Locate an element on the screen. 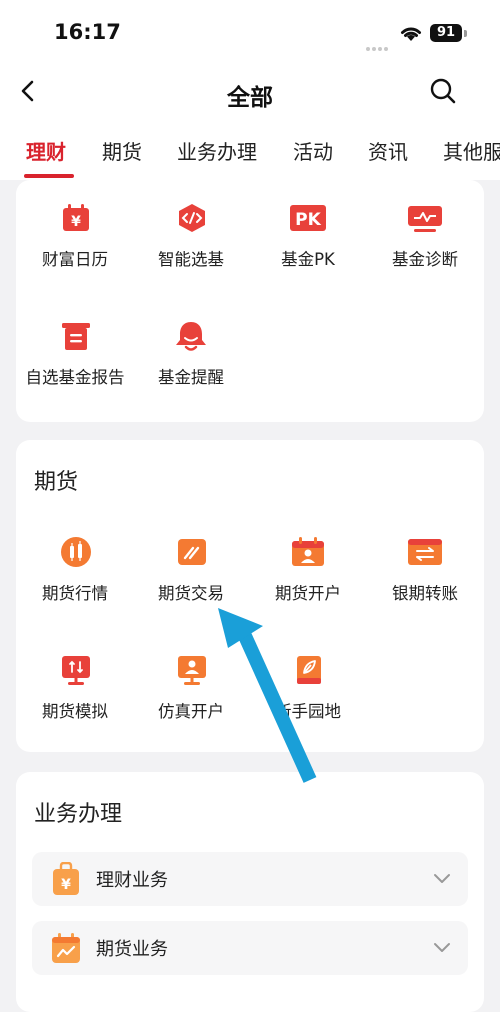 This screenshot has width=500, height=1012. section-title-business: 业务办理 is located at coordinates (78, 814).